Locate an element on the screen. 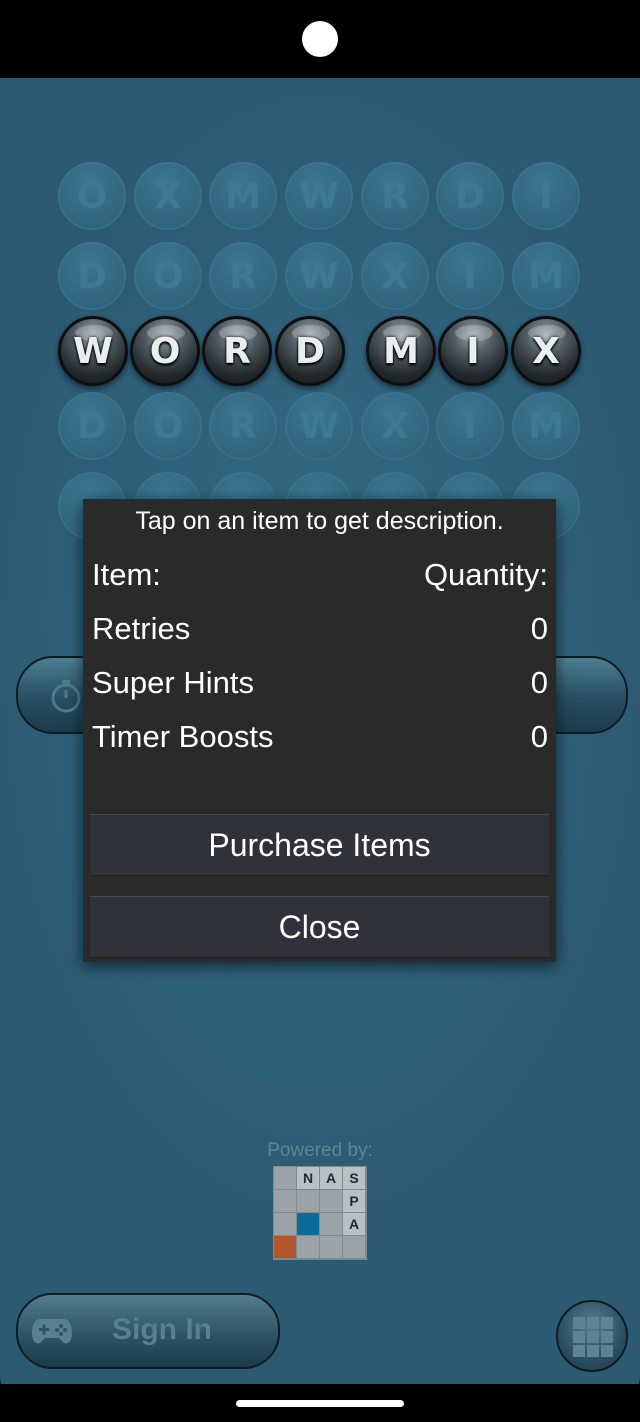  naspa-tile: S is located at coordinates (354, 1178).